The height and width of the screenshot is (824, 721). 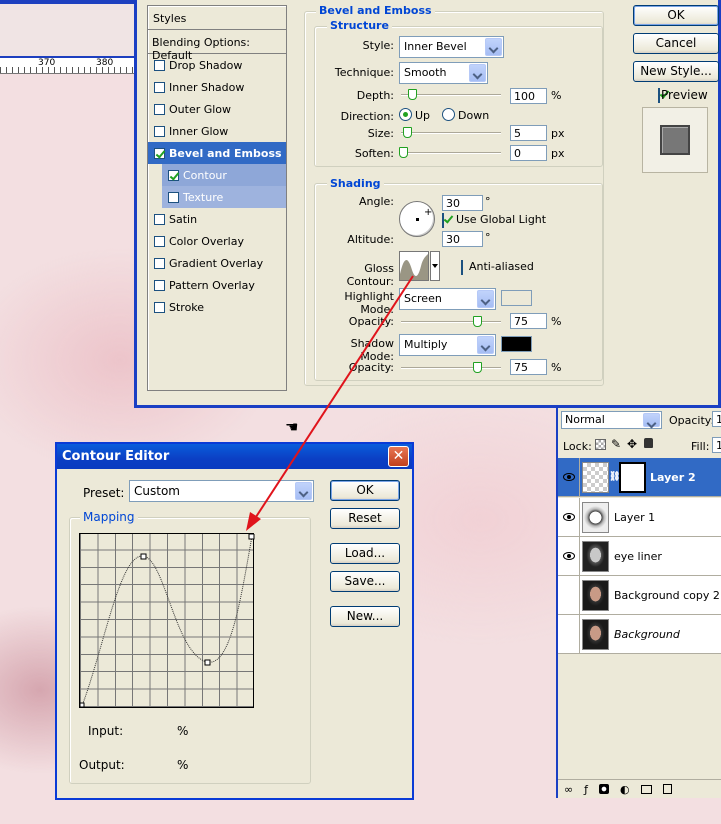 I want to click on technique-select: Smooth, so click(x=443, y=73).